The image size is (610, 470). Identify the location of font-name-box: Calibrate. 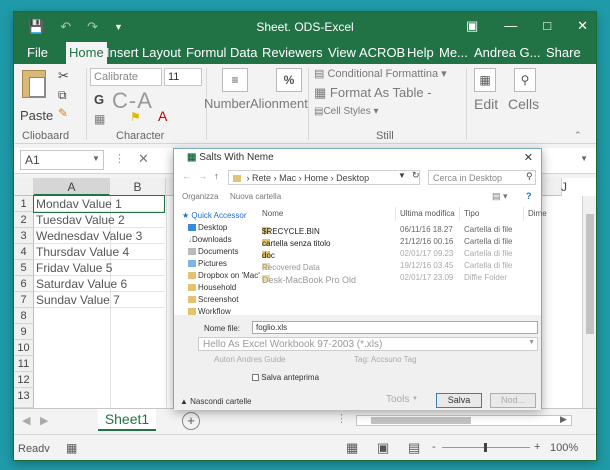
(126, 77).